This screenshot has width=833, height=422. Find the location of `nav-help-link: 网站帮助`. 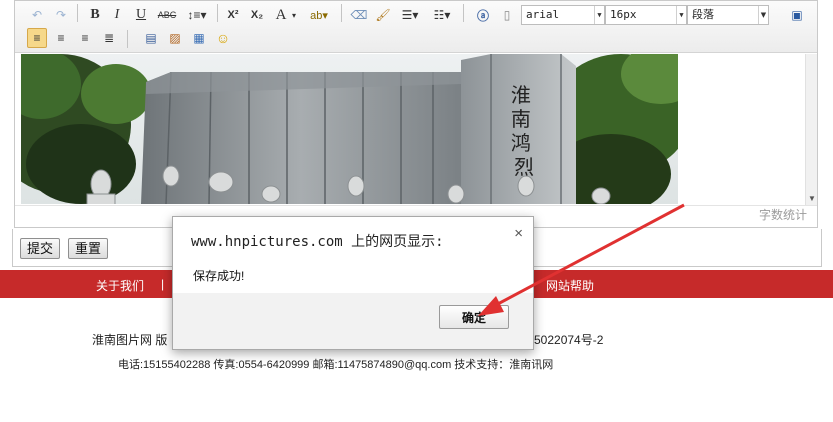

nav-help-link: 网站帮助 is located at coordinates (570, 285).